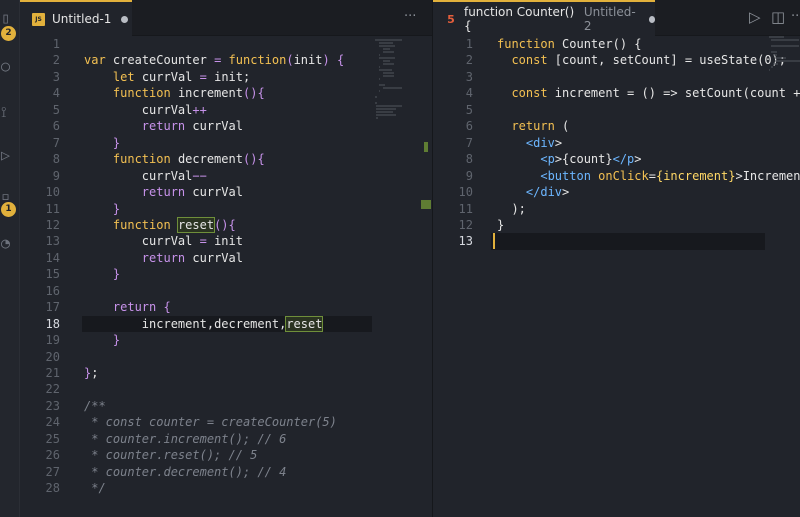 The width and height of the screenshot is (800, 517). I want to click on search-icon: ○, so click(10, 68).